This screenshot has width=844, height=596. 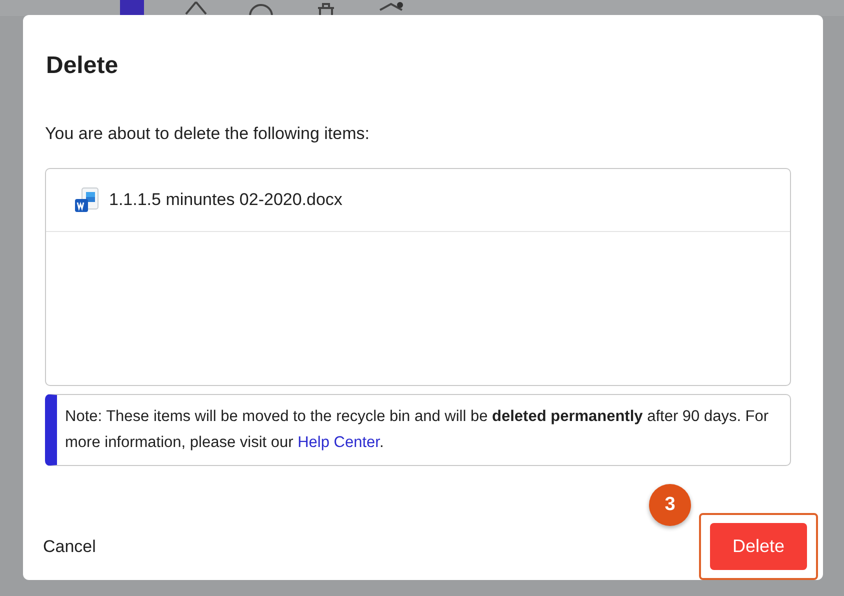 I want to click on dialog-message: You are about to delete the following items:, so click(x=207, y=134).